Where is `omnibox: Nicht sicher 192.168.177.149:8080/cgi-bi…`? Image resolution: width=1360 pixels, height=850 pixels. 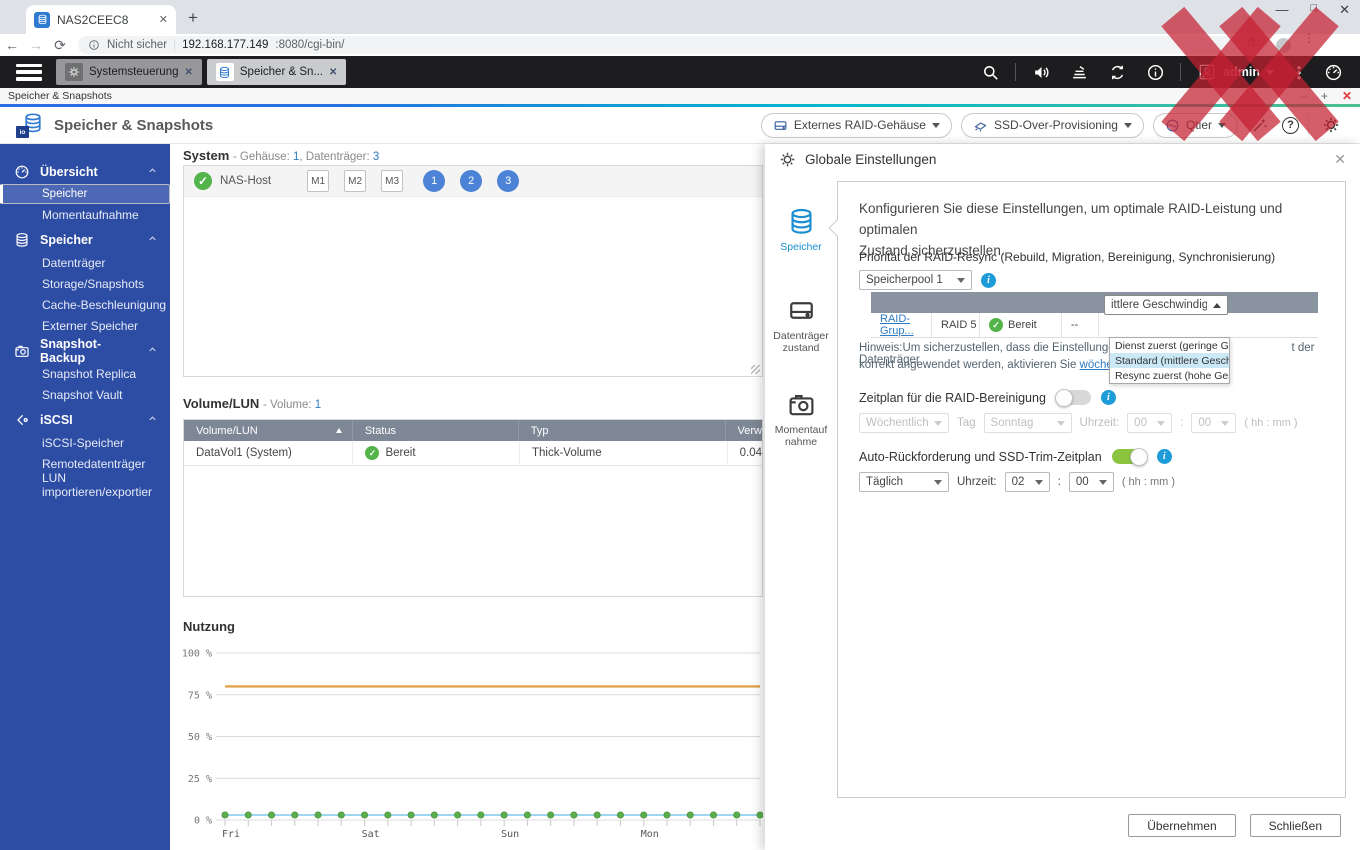 omnibox: Nicht sicher 192.168.177.149:8080/cgi-bi… is located at coordinates (673, 45).